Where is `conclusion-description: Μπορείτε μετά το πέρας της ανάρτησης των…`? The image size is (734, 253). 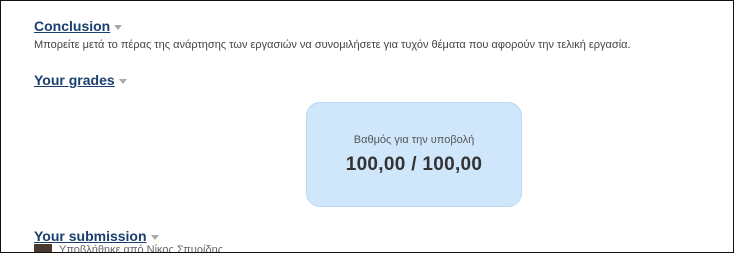
conclusion-description: Μπορείτε μετά το πέρας της ανάρτησης των… is located at coordinates (332, 45).